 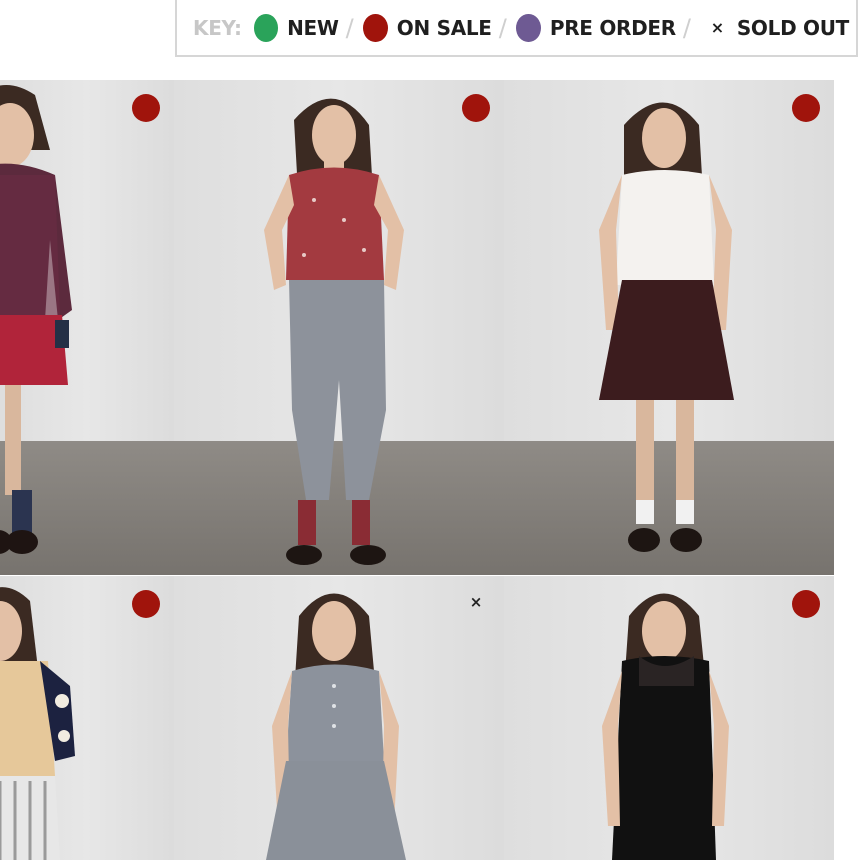 What do you see at coordinates (266, 27) in the screenshot?
I see `new-status-icon` at bounding box center [266, 27].